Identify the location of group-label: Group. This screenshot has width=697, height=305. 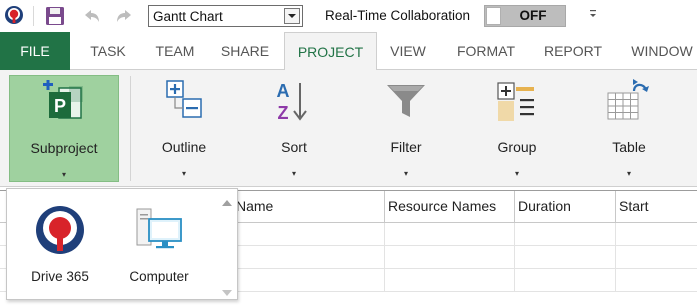
(517, 147).